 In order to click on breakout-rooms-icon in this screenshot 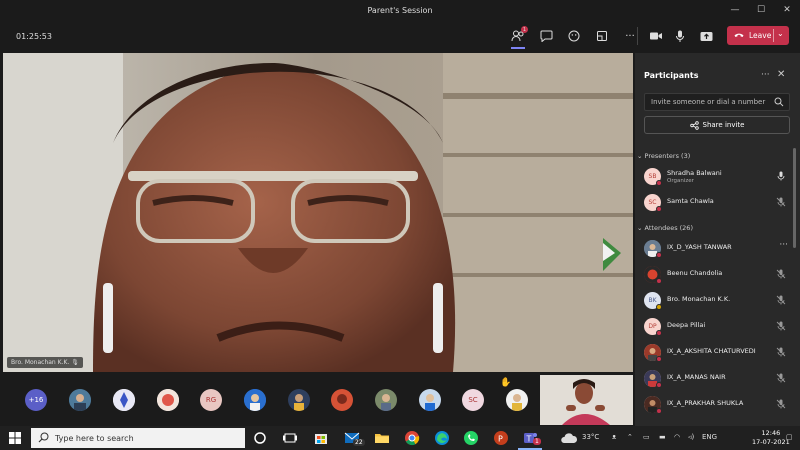, I will do `click(602, 36)`.